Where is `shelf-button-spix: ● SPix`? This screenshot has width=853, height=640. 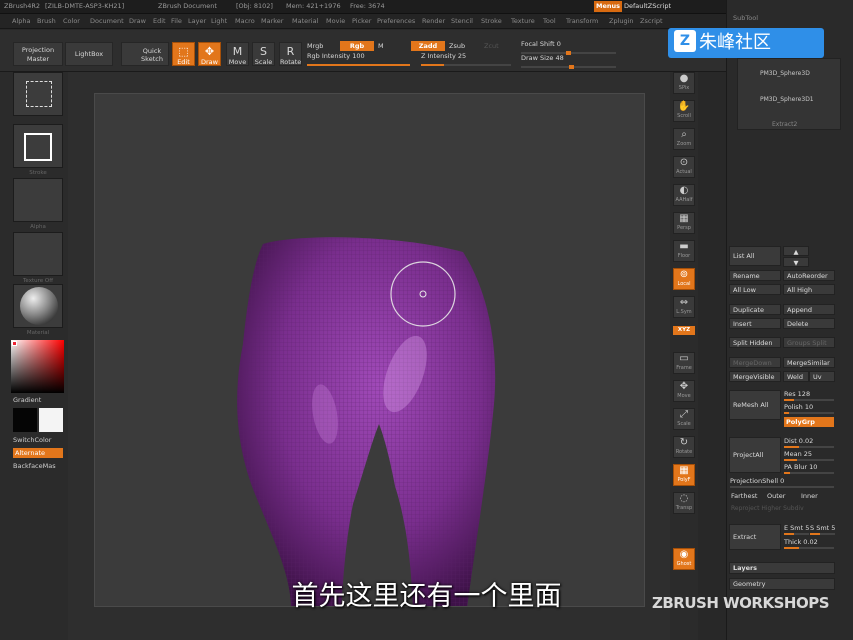
shelf-button-spix: ● SPix is located at coordinates (684, 83).